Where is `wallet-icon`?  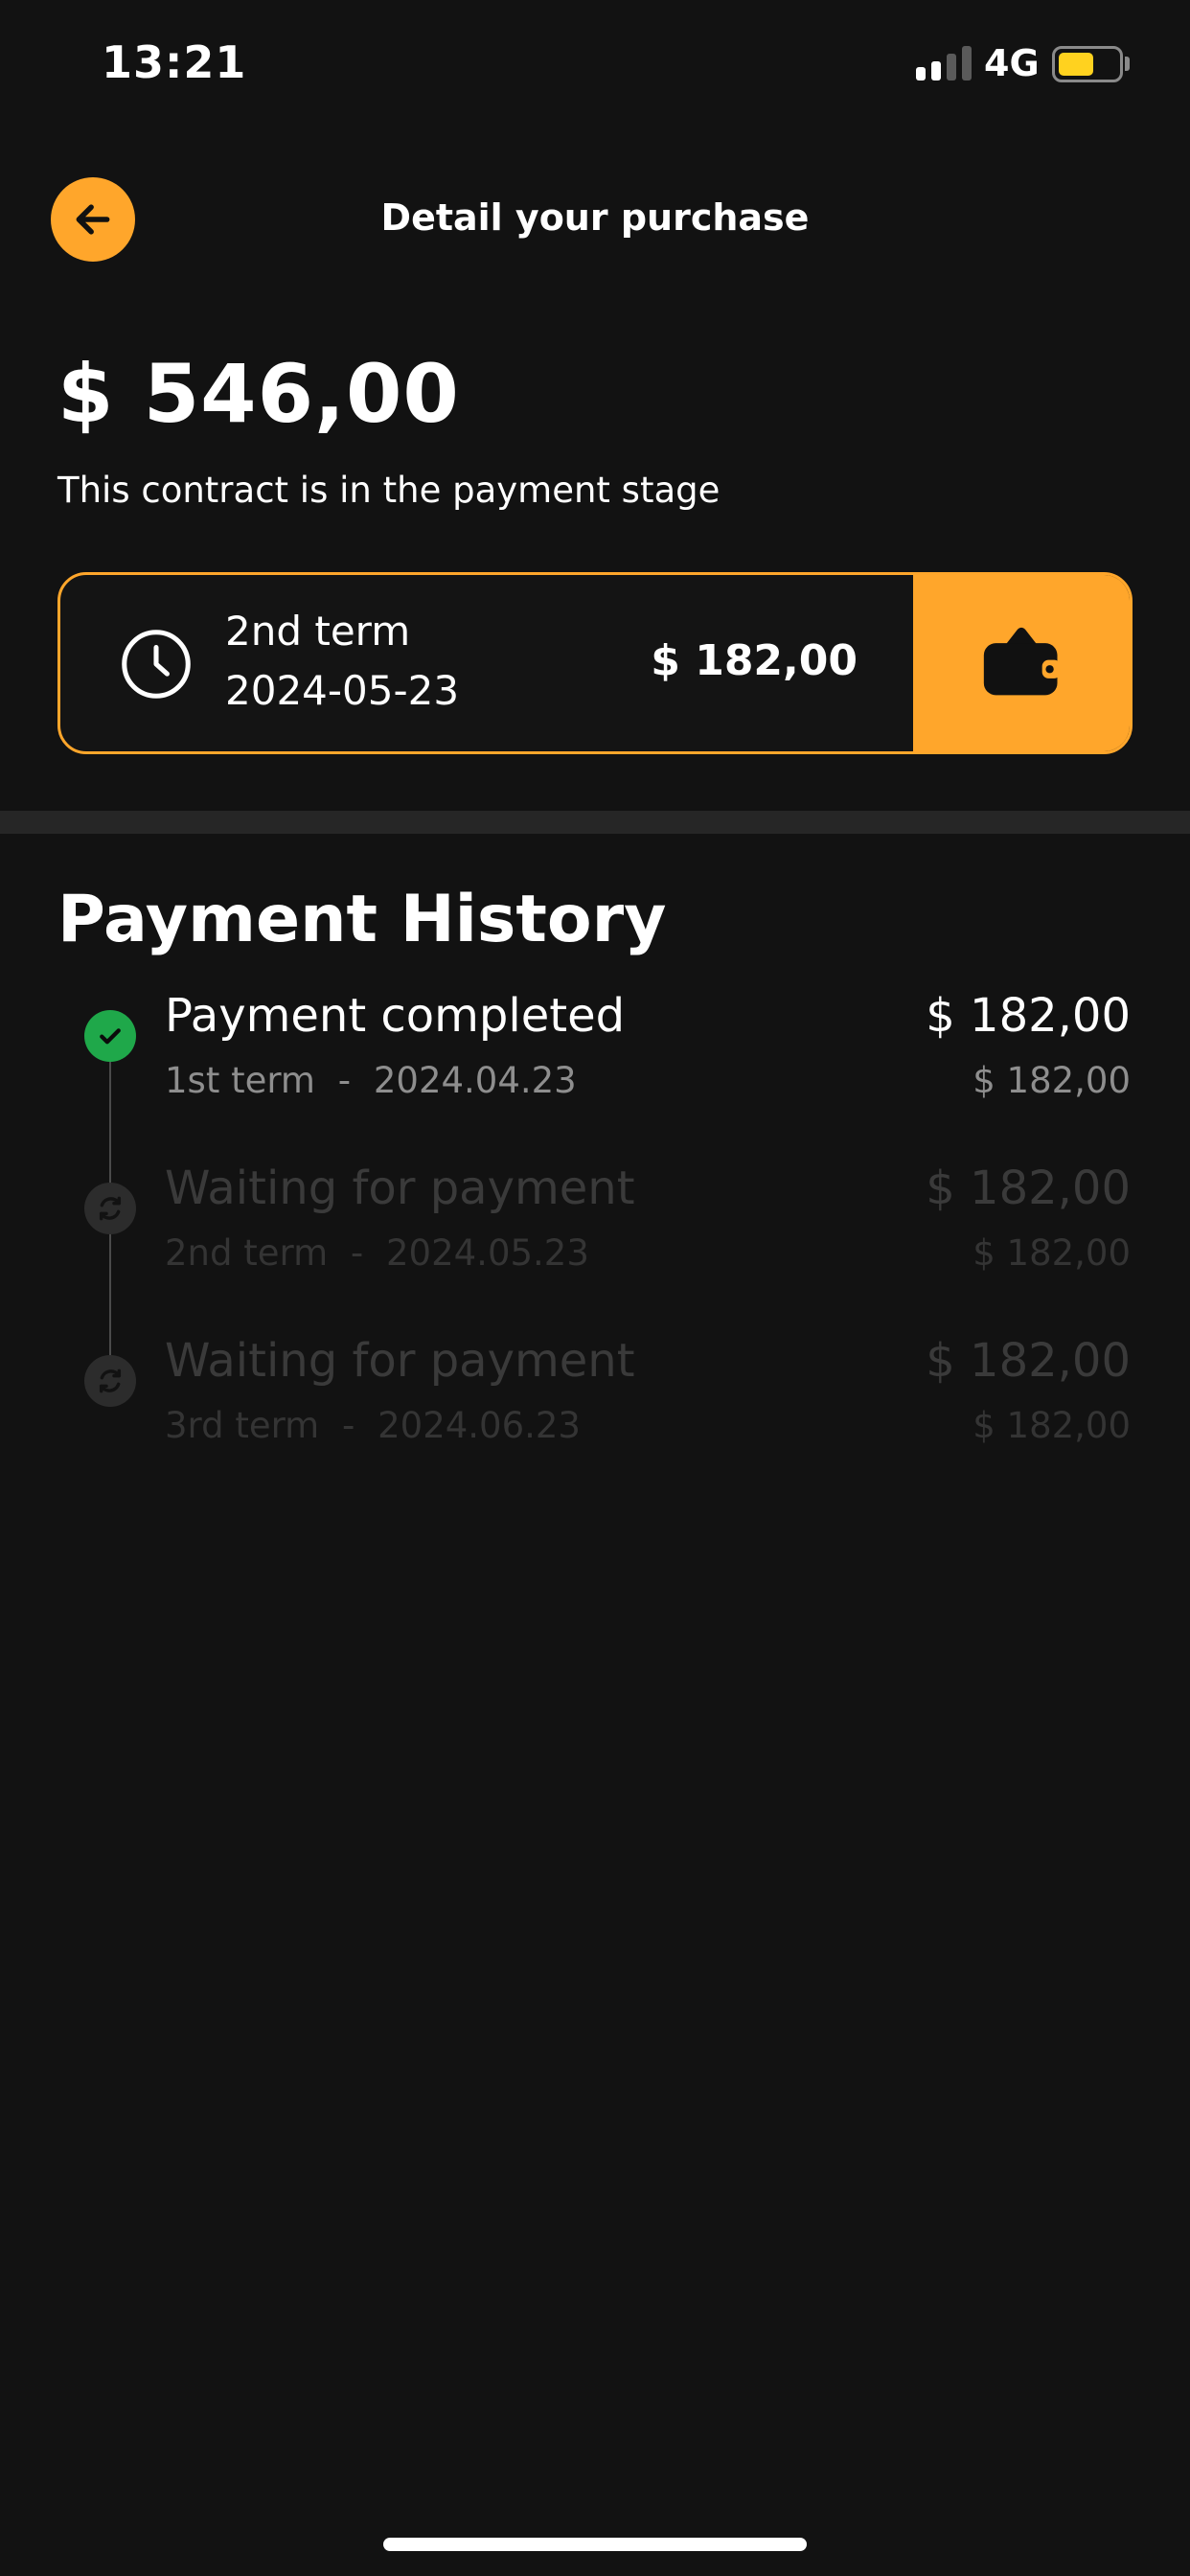 wallet-icon is located at coordinates (1022, 661).